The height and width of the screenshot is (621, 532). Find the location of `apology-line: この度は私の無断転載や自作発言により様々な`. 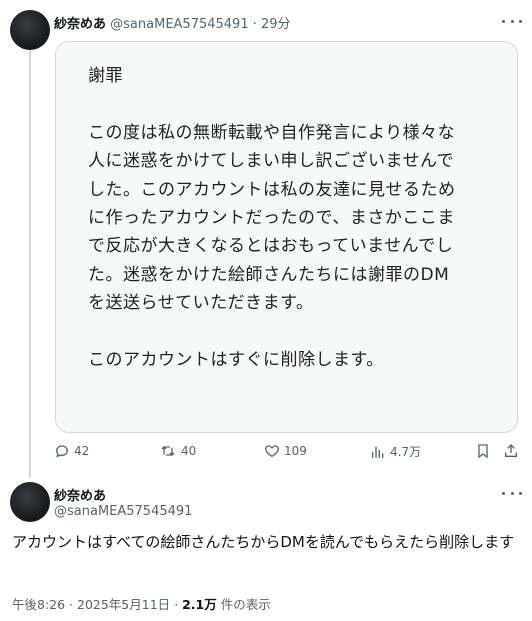

apology-line: この度は私の無断転載や自作発言により様々な is located at coordinates (272, 132).